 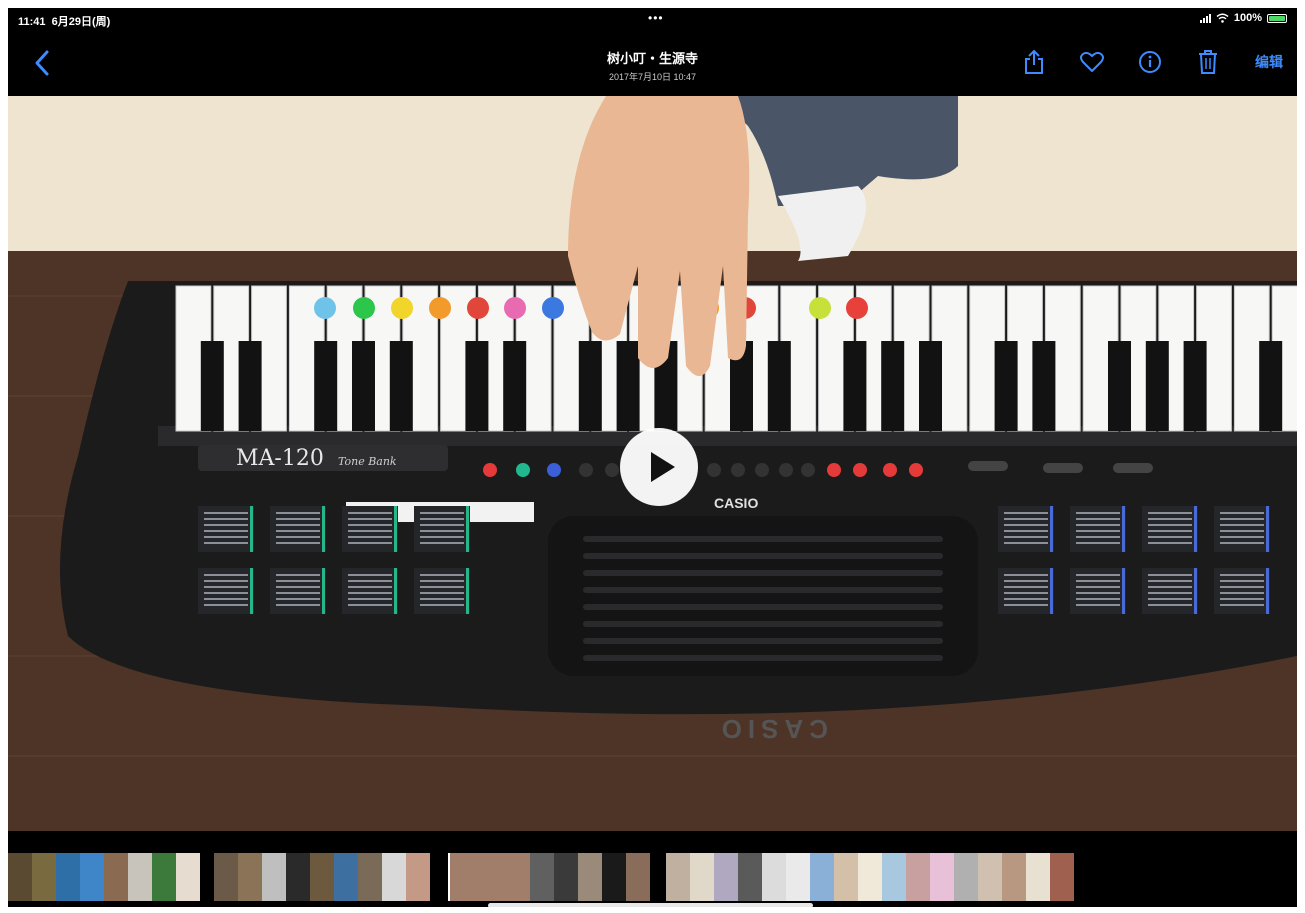 I want to click on play-button, so click(x=659, y=467).